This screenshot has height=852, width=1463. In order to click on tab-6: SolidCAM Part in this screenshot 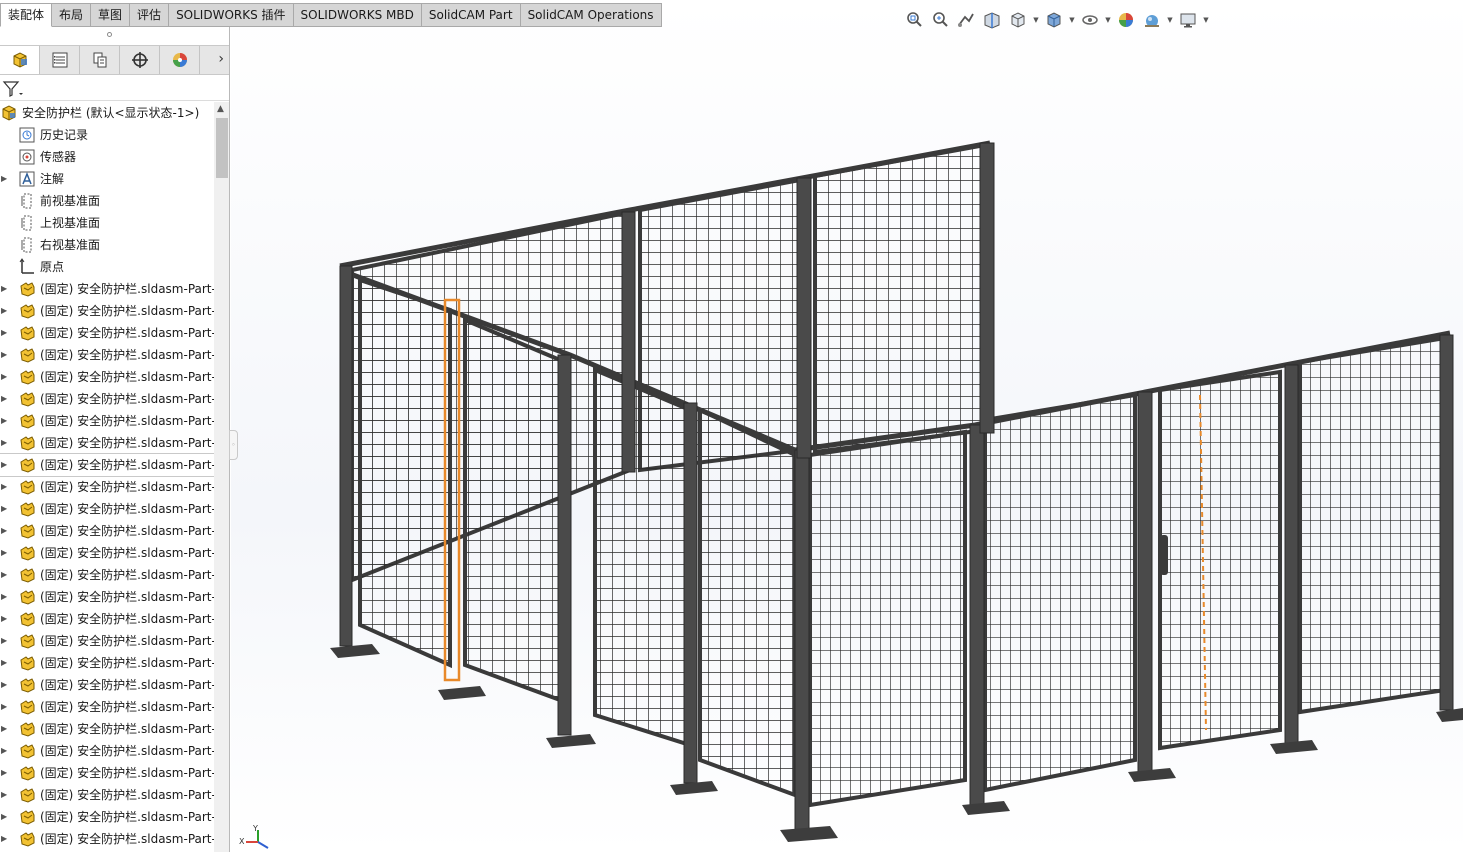, I will do `click(471, 15)`.